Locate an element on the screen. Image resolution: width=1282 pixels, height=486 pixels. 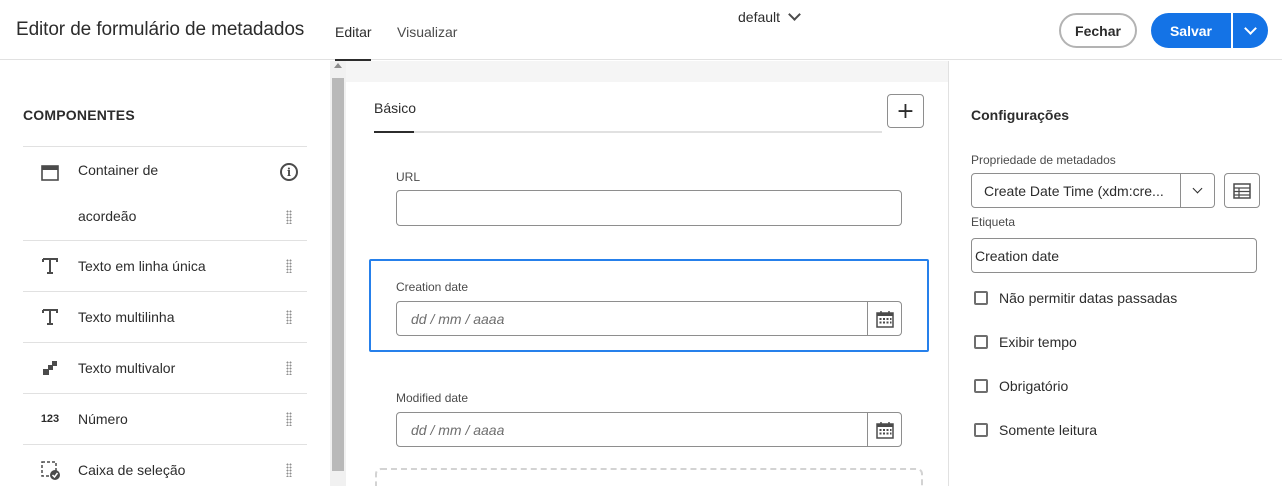
save-options-button is located at coordinates (1250, 30).